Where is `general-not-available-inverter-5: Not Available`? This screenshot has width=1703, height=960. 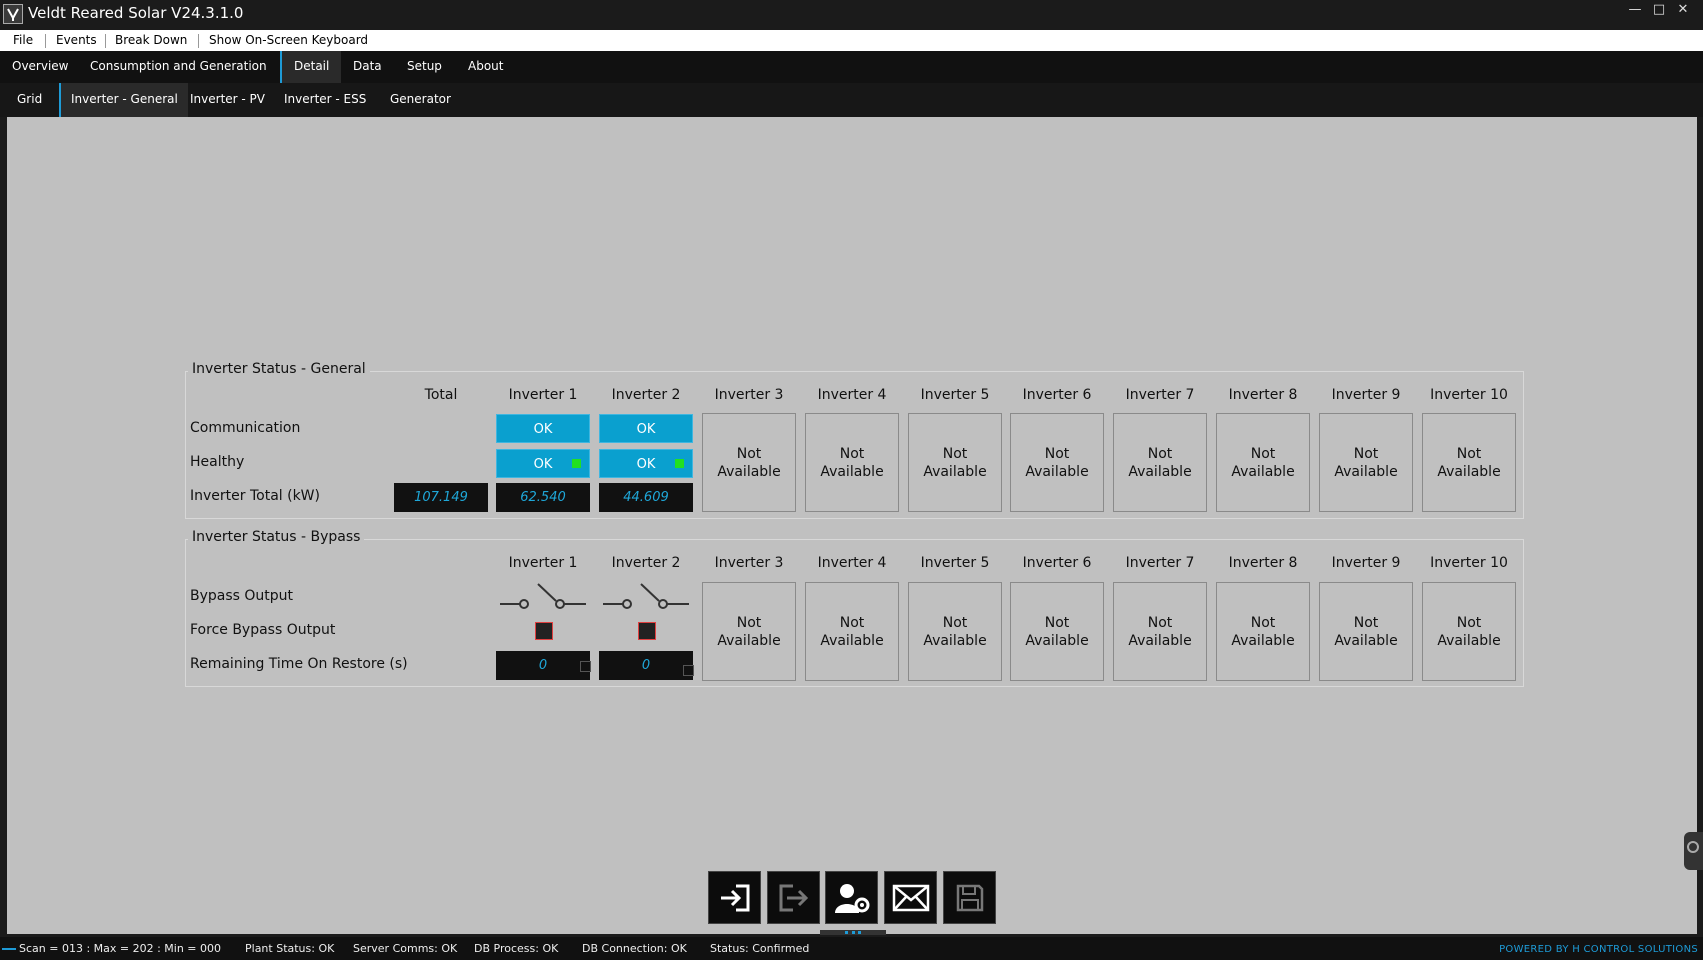 general-not-available-inverter-5: Not Available is located at coordinates (955, 462).